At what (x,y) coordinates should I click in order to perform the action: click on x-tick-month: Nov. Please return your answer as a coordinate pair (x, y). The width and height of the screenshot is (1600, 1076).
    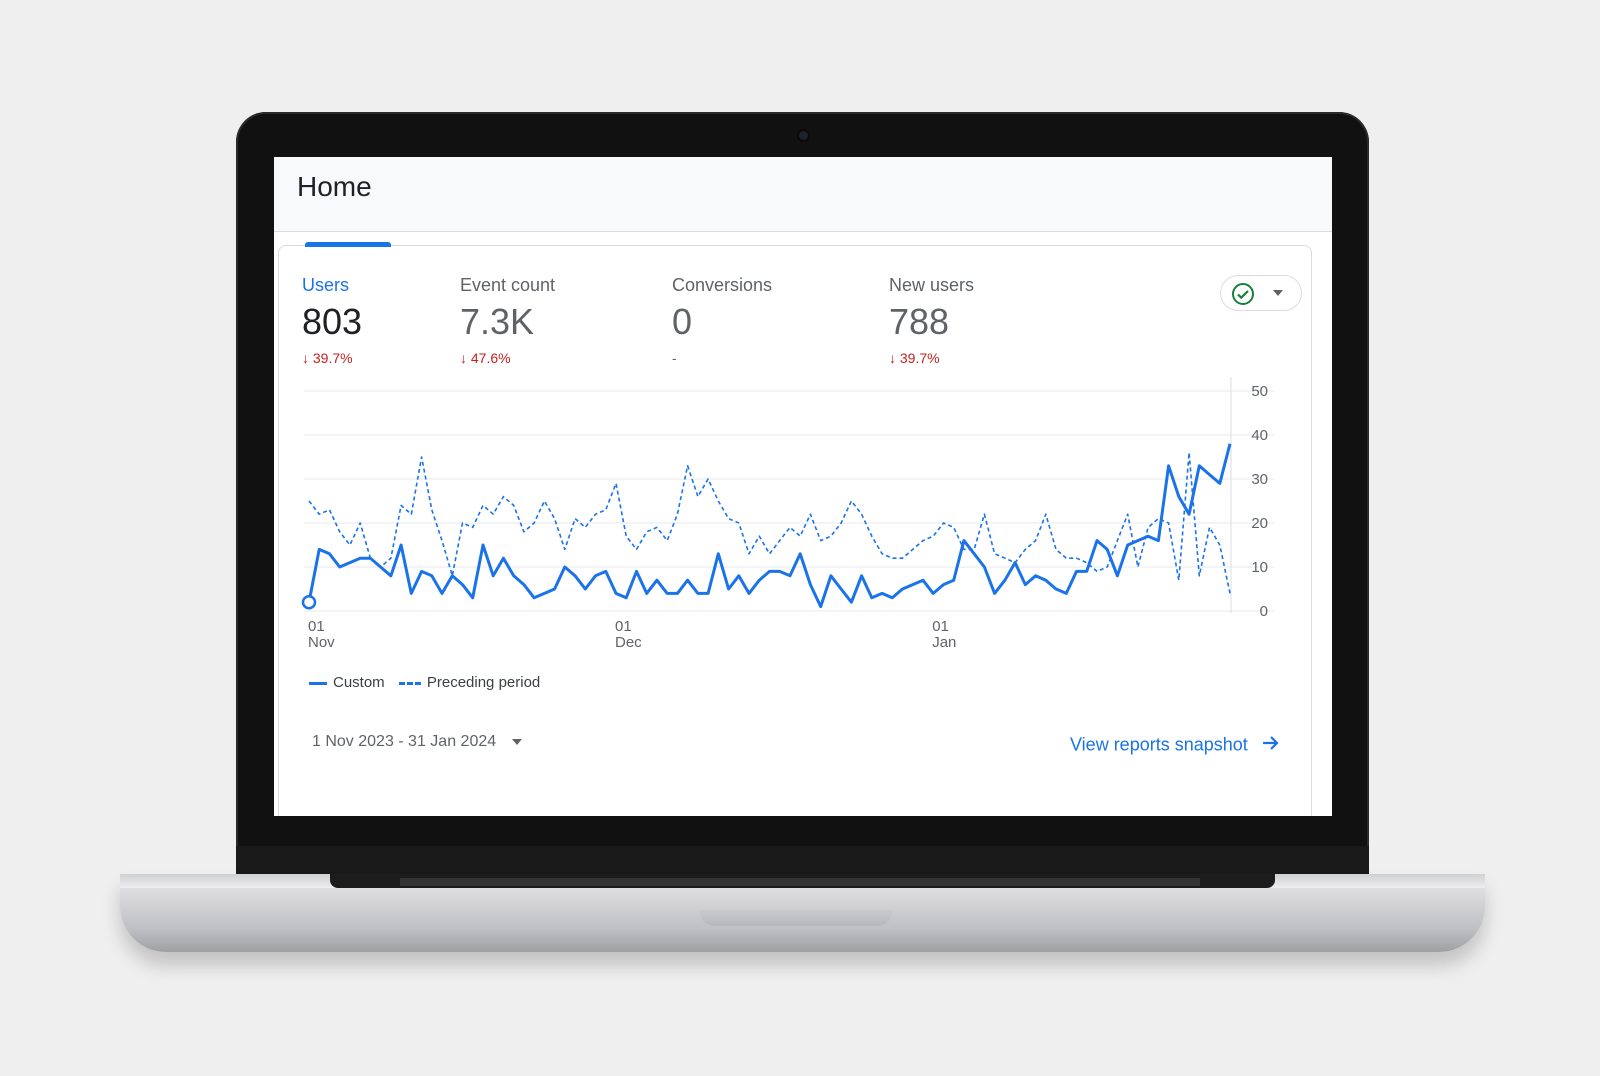
    Looking at the image, I should click on (321, 642).